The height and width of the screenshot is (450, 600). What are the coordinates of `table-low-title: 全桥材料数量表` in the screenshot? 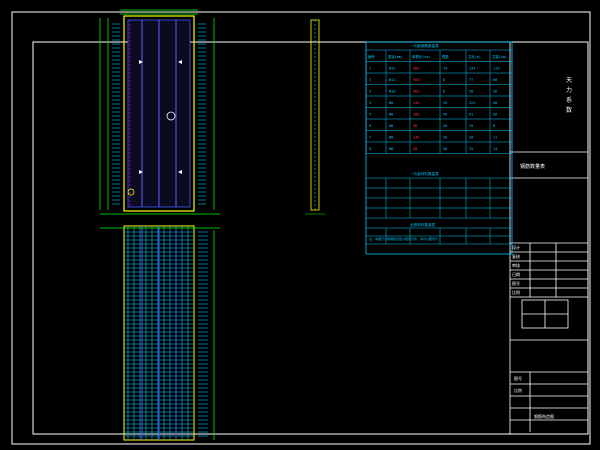 It's located at (423, 224).